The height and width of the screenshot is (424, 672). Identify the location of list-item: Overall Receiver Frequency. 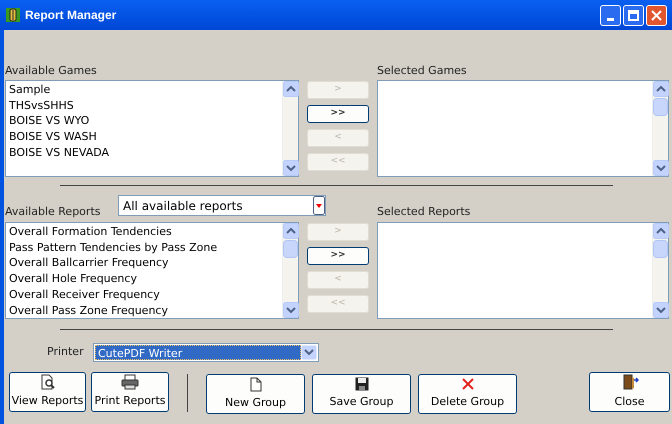
(145, 294).